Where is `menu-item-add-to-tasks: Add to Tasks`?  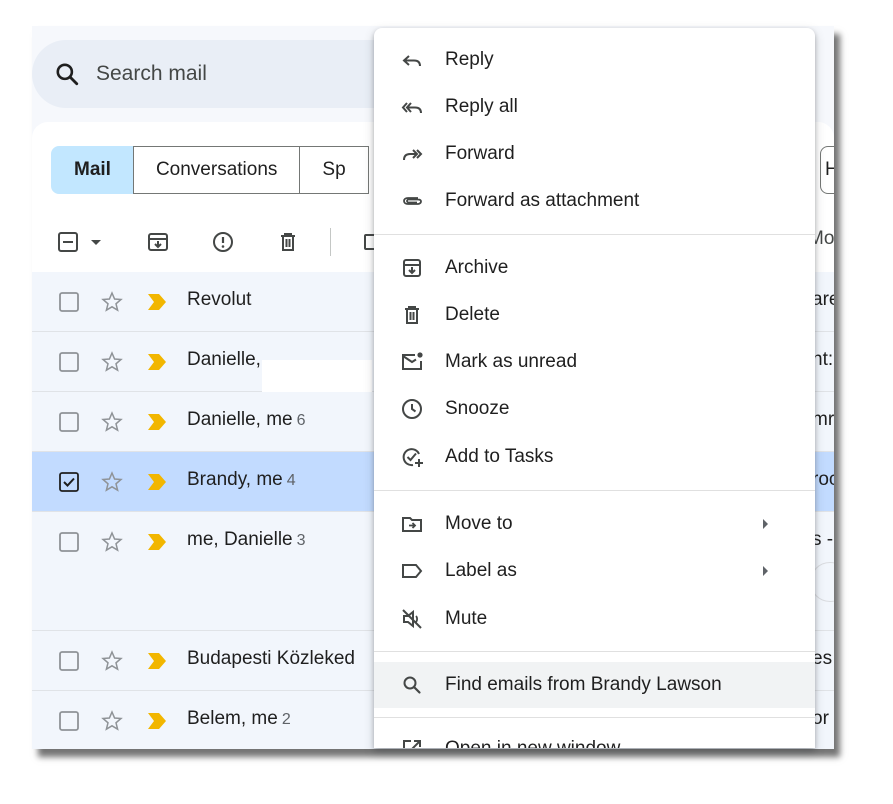
menu-item-add-to-tasks: Add to Tasks is located at coordinates (594, 457).